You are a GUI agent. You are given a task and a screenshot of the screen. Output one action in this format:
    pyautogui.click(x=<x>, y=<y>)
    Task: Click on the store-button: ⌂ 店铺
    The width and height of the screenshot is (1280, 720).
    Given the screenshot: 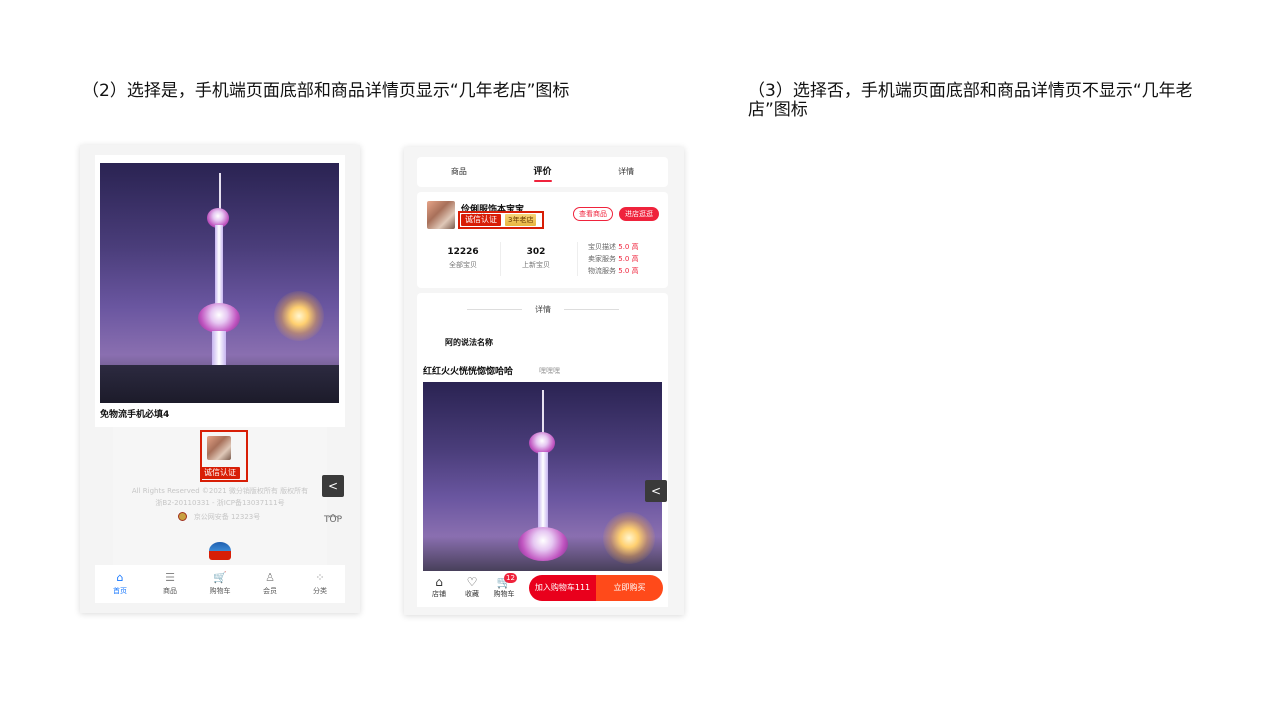 What is the action you would take?
    pyautogui.click(x=439, y=587)
    